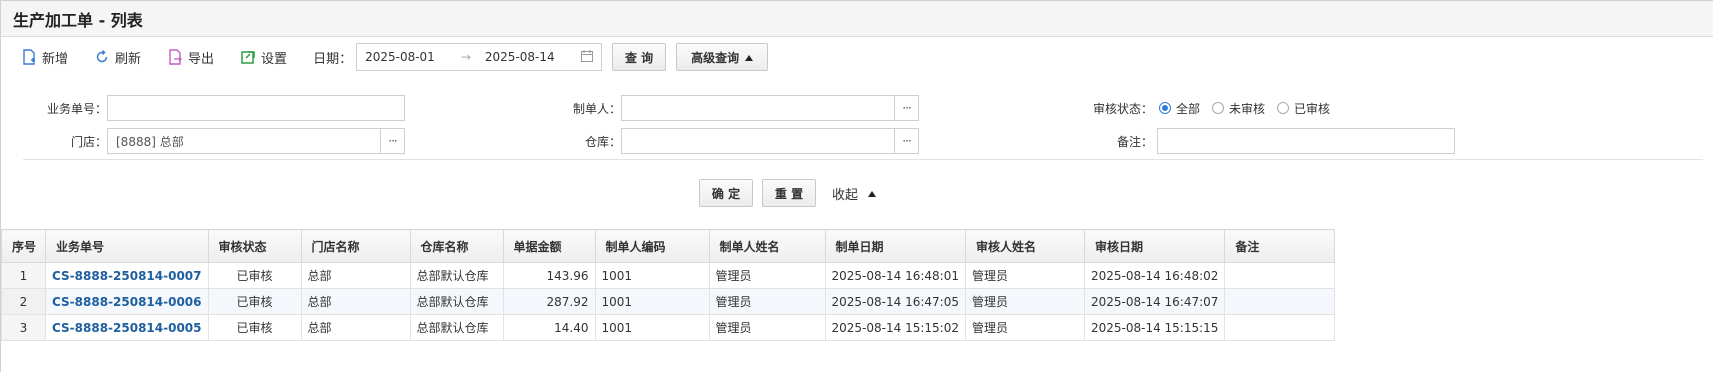 This screenshot has width=1713, height=372. What do you see at coordinates (127, 275) in the screenshot?
I see `order-no-link: CS-8888-250814-0007` at bounding box center [127, 275].